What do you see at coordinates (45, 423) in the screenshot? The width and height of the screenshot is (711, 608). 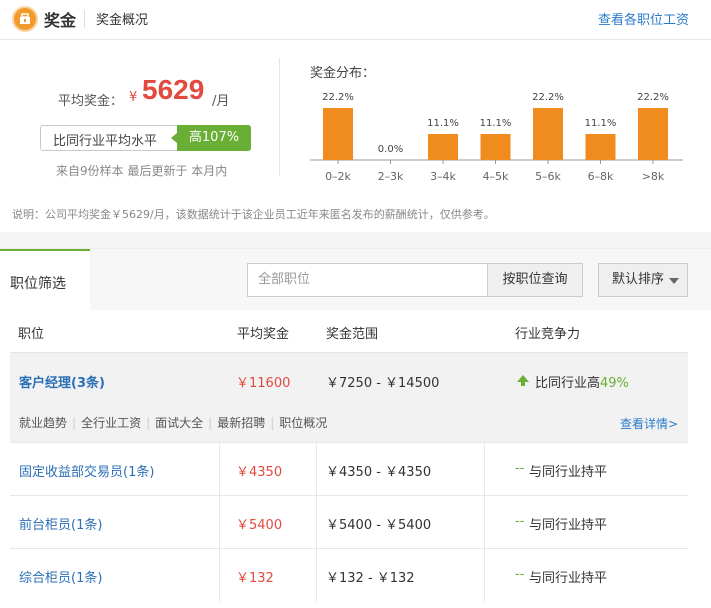 I see `link-employment-trend: 就业趋势` at bounding box center [45, 423].